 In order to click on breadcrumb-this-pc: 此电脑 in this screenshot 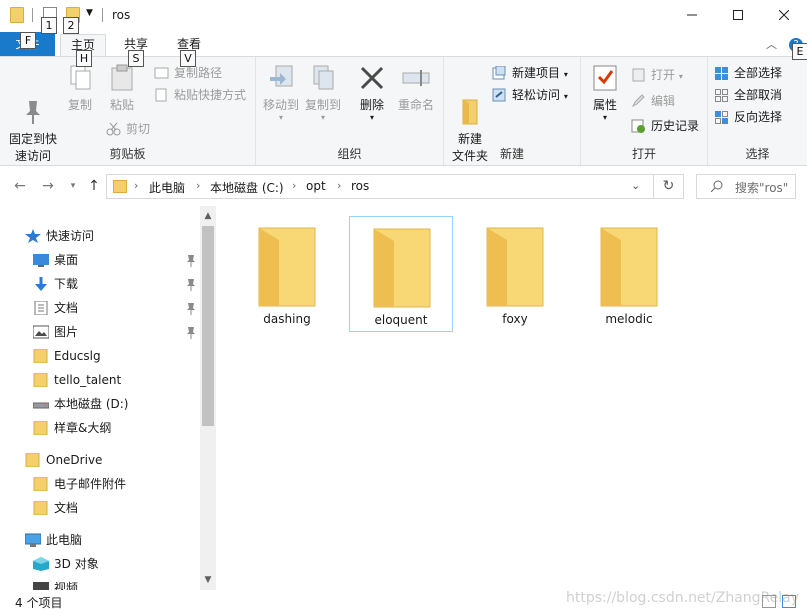, I will do `click(167, 187)`.